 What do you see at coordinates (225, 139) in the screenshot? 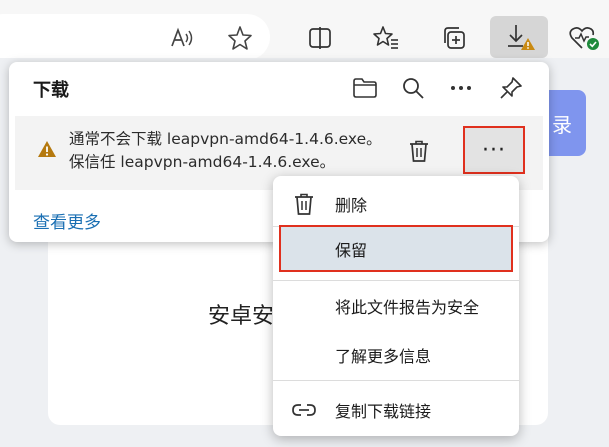
I see `download-warning-line1: 通常不会下载 leapvpn-amd64-1.4.6.exe。` at bounding box center [225, 139].